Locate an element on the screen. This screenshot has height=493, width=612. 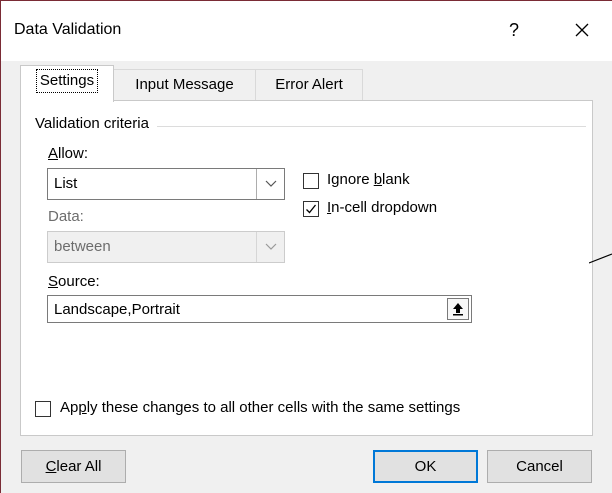
collapse-dialog-arrow-icon is located at coordinates (458, 309).